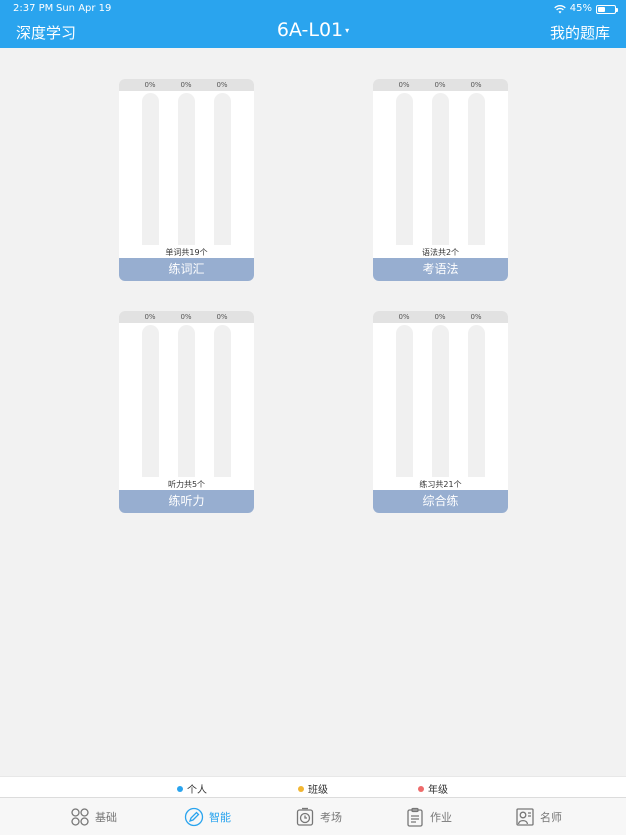 Image resolution: width=626 pixels, height=835 pixels. Describe the element at coordinates (538, 817) in the screenshot. I see `tab-teachers: 名师` at that location.